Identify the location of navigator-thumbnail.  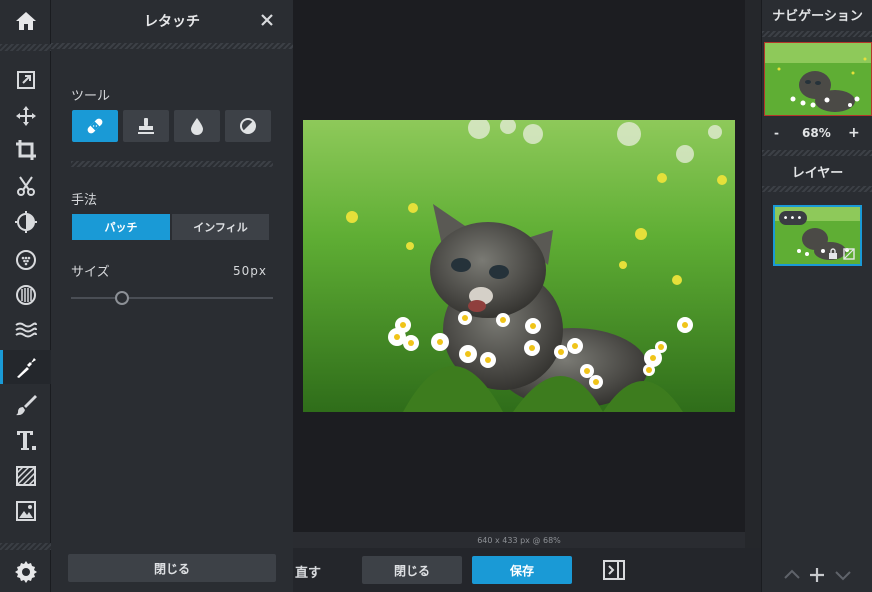
(818, 79).